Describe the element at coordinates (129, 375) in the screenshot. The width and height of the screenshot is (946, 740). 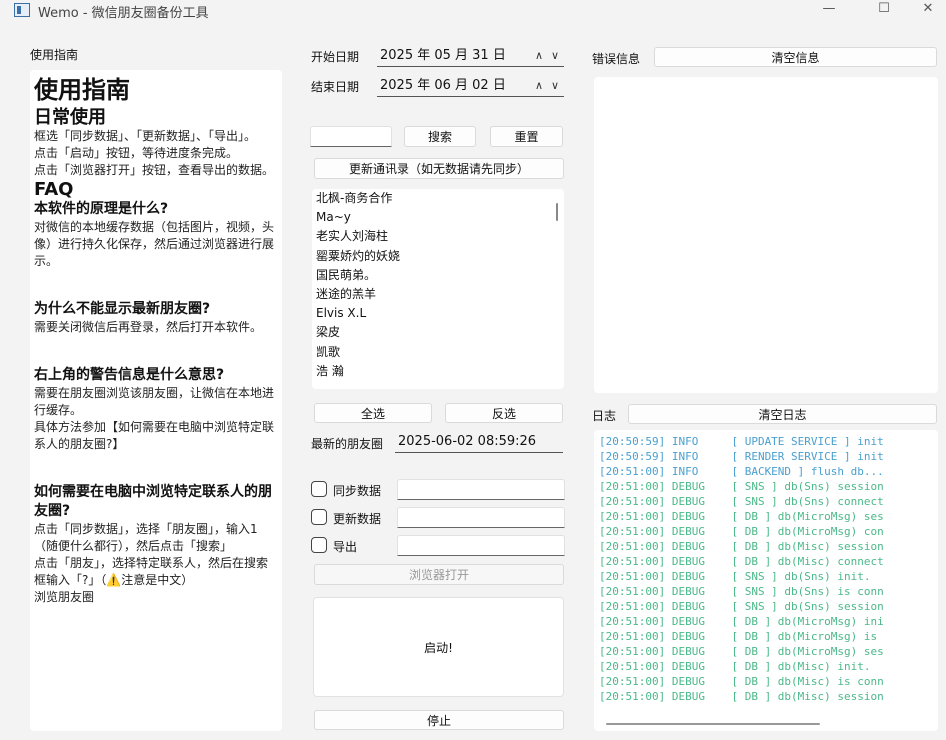
I see `faq-question: 右上角的警告信息是什么意思?` at that location.